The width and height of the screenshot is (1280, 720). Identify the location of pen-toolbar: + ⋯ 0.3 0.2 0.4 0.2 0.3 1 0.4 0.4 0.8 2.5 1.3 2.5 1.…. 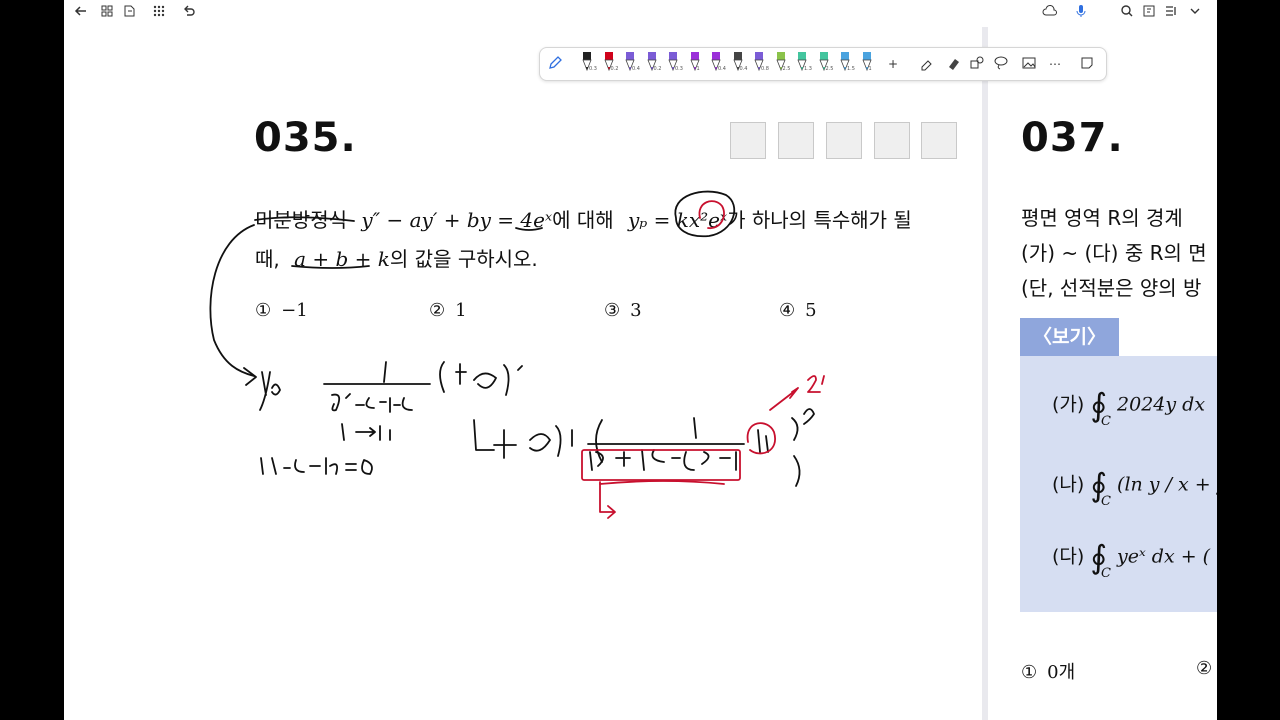
(823, 64).